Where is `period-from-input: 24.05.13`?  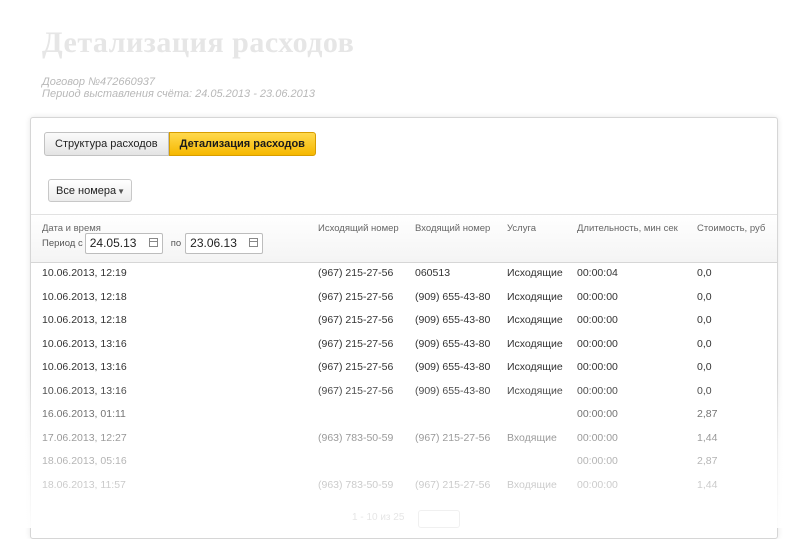
period-from-input: 24.05.13 is located at coordinates (123, 243).